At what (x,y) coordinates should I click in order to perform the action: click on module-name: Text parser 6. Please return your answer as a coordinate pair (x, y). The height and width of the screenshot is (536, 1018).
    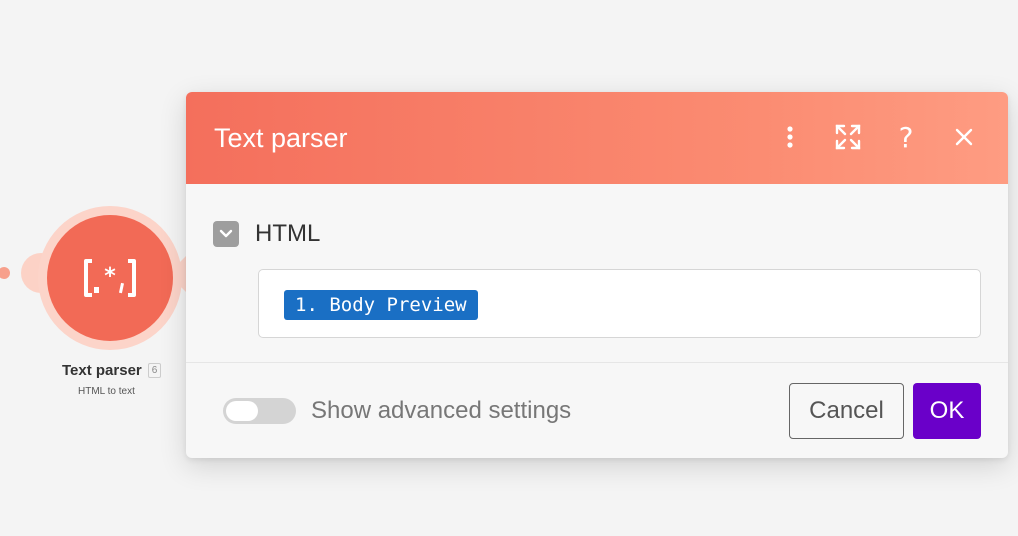
    Looking at the image, I should click on (112, 370).